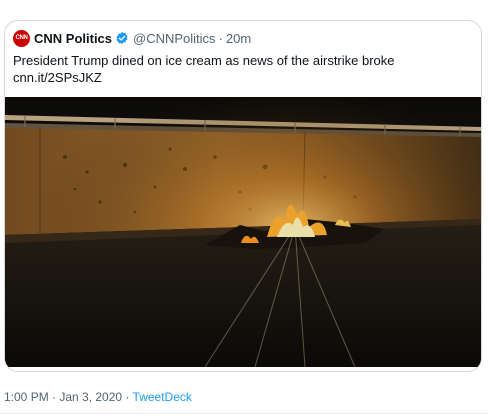 The height and width of the screenshot is (419, 488). I want to click on tweet-source-link: TweetDeck, so click(162, 397).